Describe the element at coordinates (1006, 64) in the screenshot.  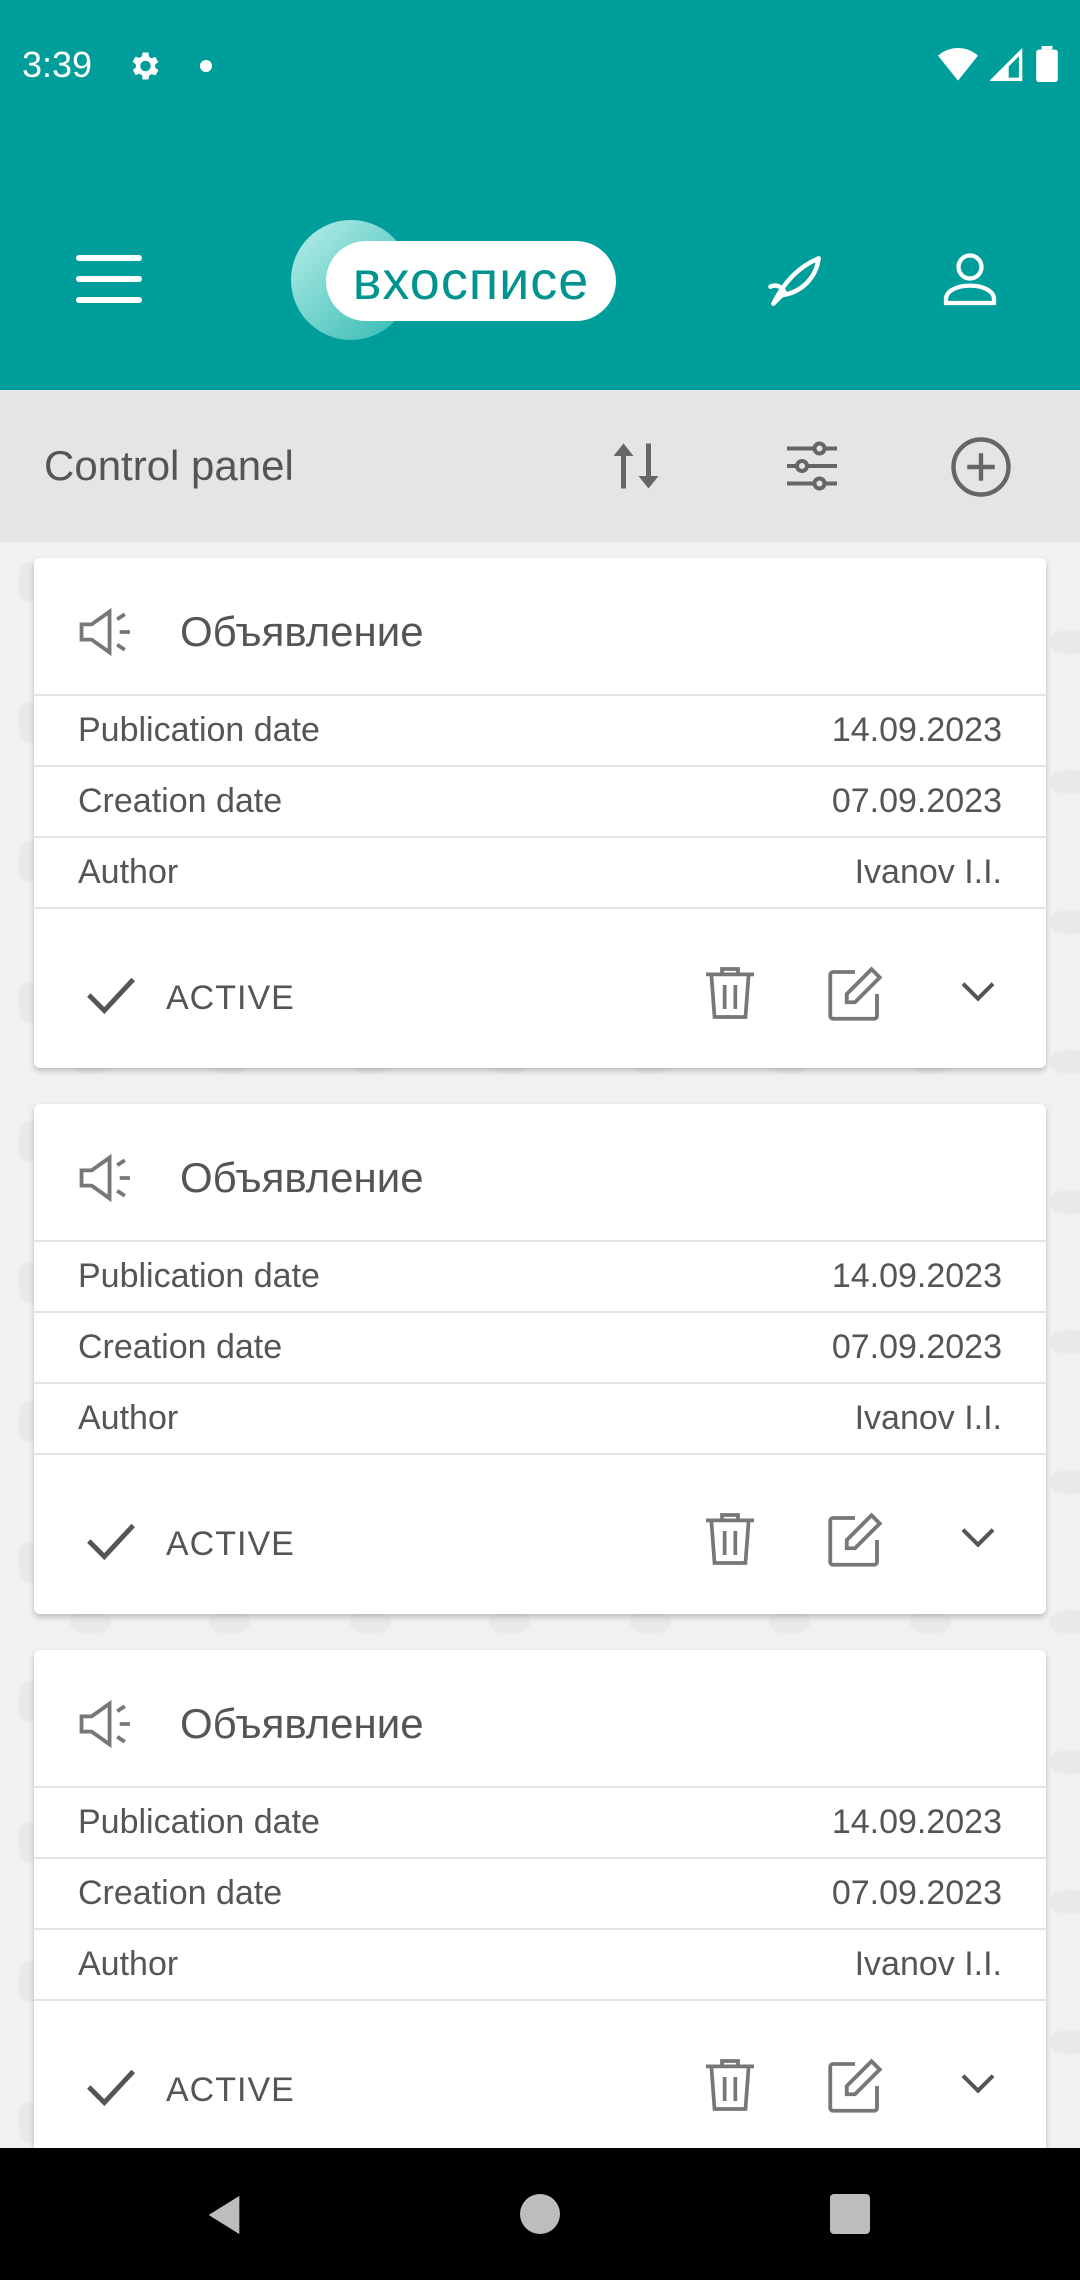
I see `cellular-signal-icon` at that location.